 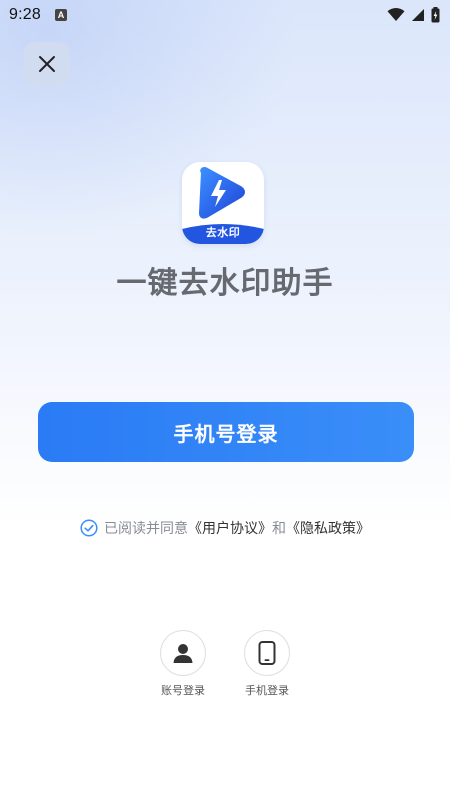 What do you see at coordinates (328, 528) in the screenshot?
I see `privacy-policy-link: 《隐私政策》` at bounding box center [328, 528].